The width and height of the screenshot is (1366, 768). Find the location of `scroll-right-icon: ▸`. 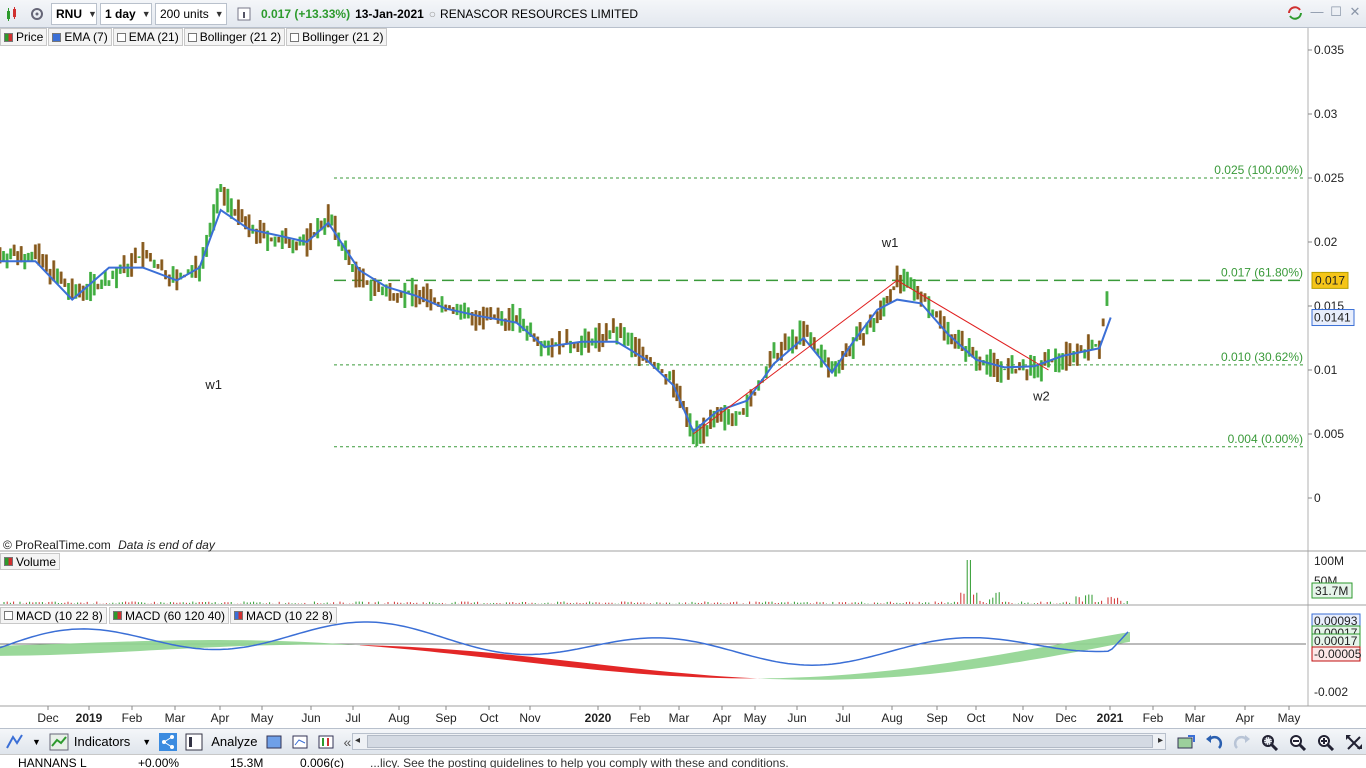

scroll-right-icon: ▸ is located at coordinates (1160, 740).